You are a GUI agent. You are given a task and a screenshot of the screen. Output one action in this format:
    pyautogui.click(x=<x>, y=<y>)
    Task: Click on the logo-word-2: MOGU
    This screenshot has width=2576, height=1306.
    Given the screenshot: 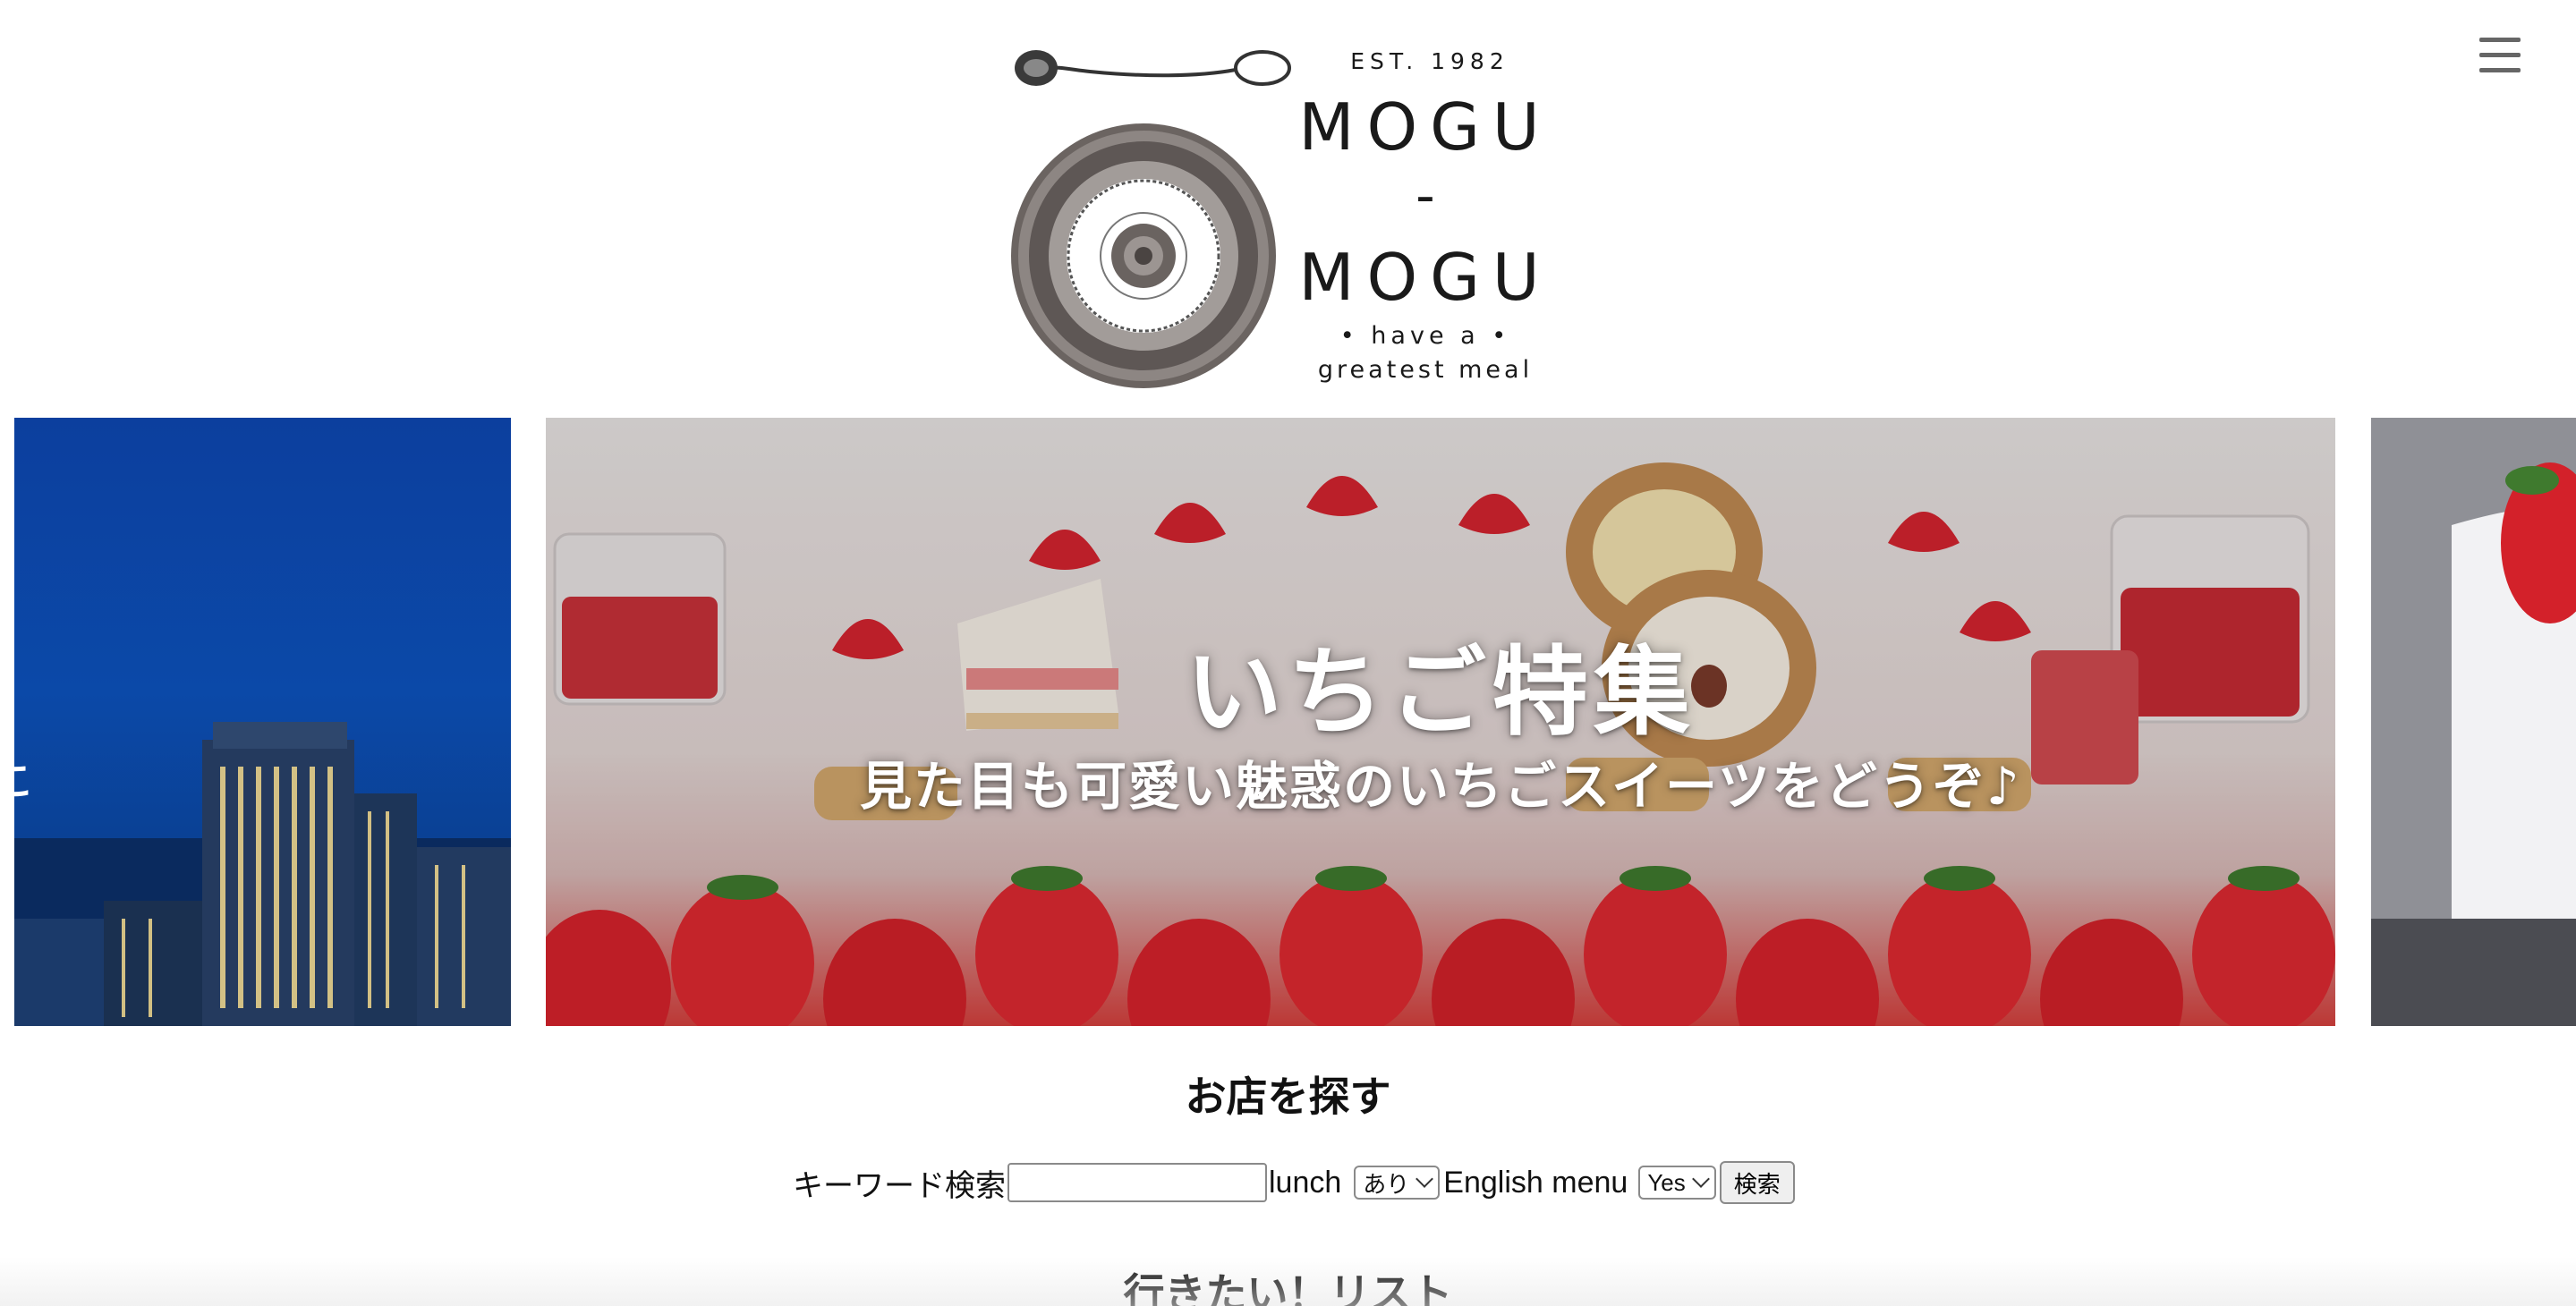 What is the action you would take?
    pyautogui.click(x=1425, y=277)
    